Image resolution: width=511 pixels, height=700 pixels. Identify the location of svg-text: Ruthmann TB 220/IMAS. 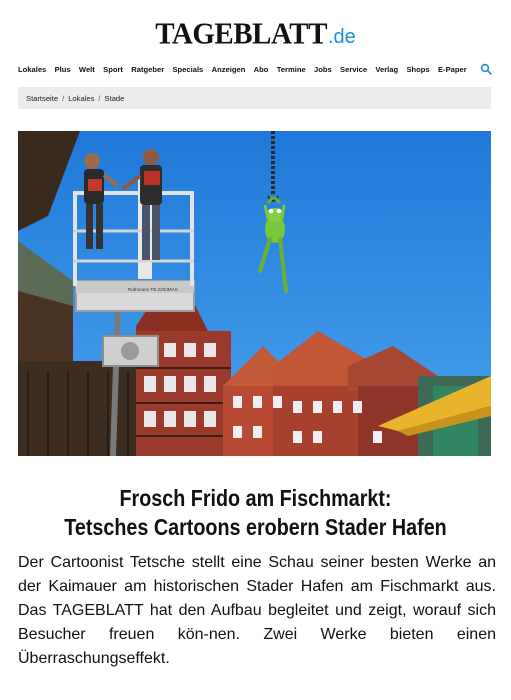
(153, 289).